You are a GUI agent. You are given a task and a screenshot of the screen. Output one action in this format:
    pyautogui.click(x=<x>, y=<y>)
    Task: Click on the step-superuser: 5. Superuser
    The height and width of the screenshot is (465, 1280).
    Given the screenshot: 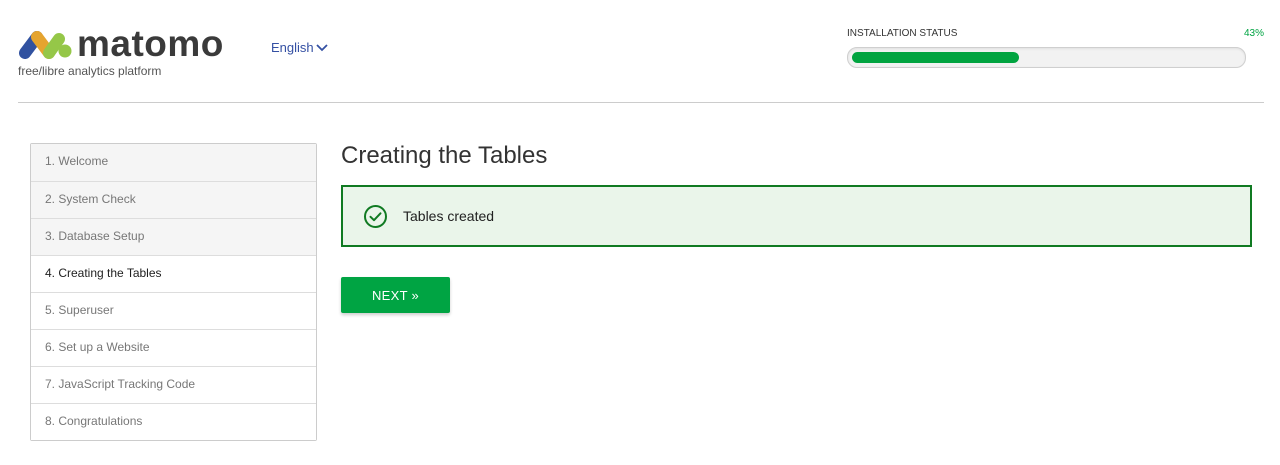 What is the action you would take?
    pyautogui.click(x=173, y=310)
    